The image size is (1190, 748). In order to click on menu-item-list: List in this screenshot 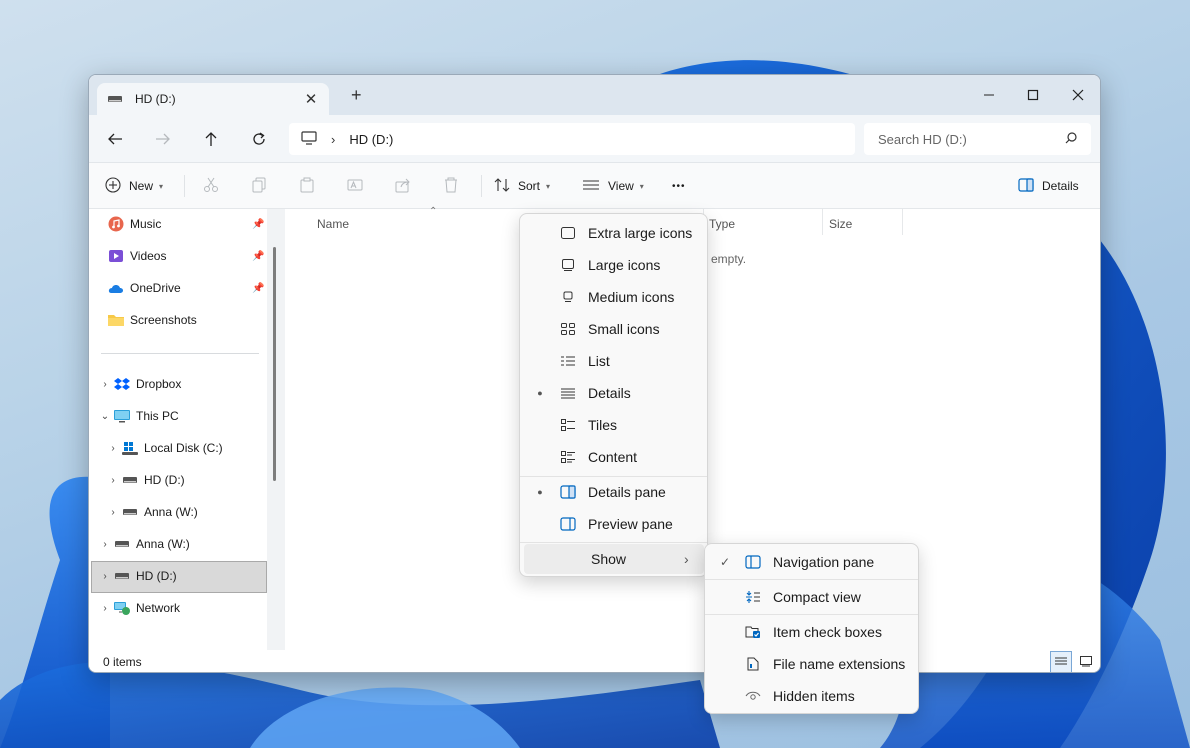, I will do `click(614, 361)`.